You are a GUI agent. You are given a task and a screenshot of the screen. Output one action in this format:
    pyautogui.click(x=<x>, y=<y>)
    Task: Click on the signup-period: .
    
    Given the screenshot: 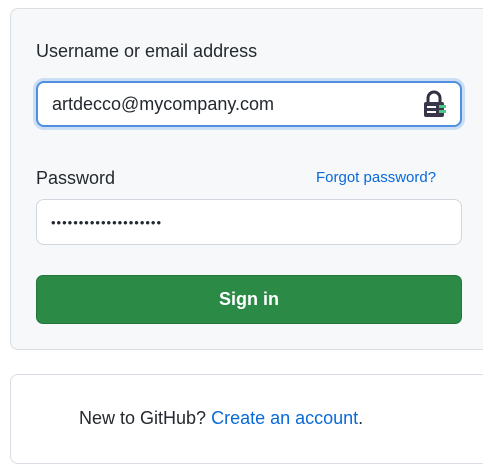 What is the action you would take?
    pyautogui.click(x=361, y=418)
    